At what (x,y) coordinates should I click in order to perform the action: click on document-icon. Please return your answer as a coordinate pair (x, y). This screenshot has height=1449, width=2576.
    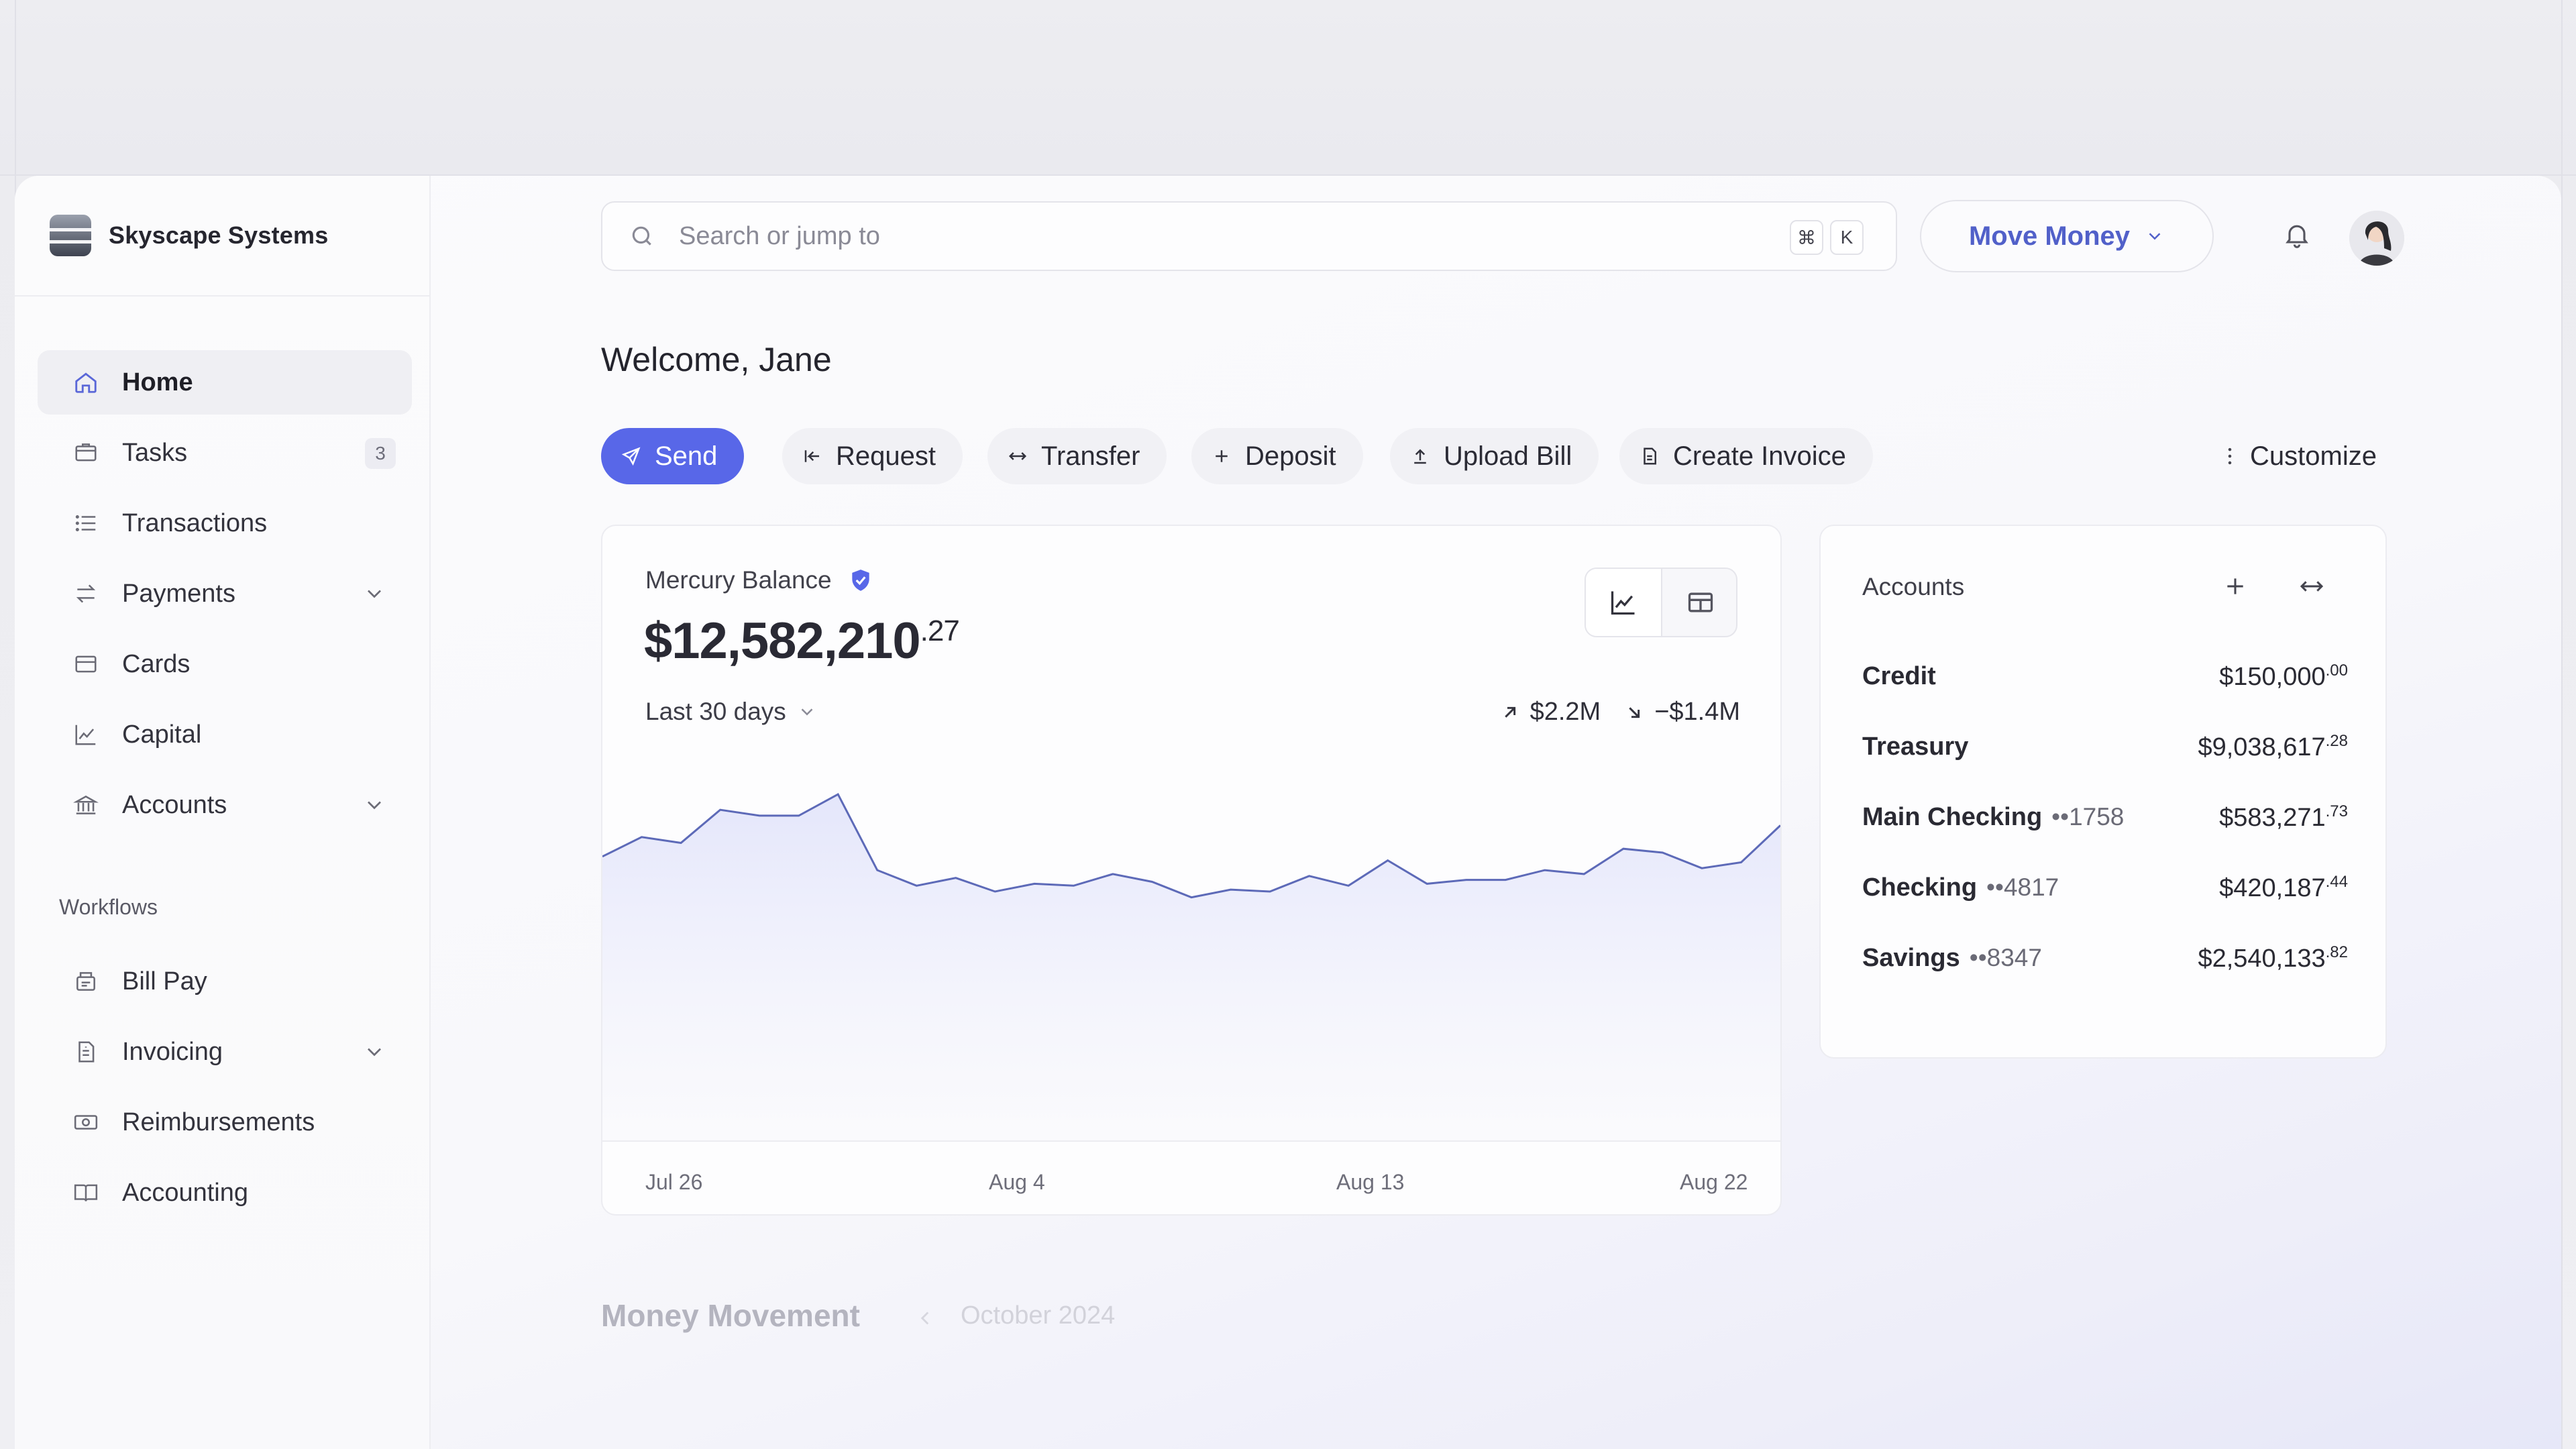
    Looking at the image, I should click on (1650, 456).